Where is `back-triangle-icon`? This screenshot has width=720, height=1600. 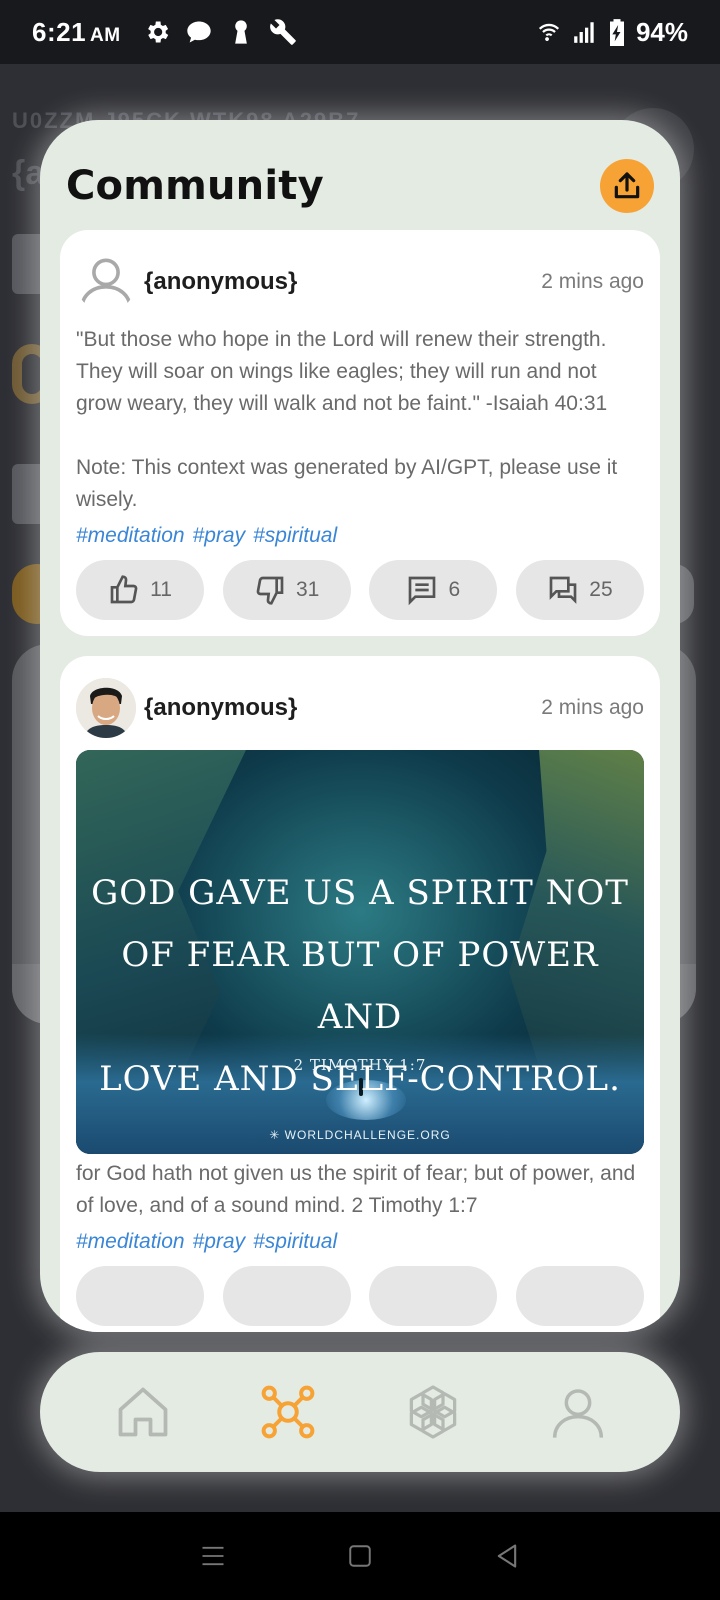
back-triangle-icon is located at coordinates (506, 1556).